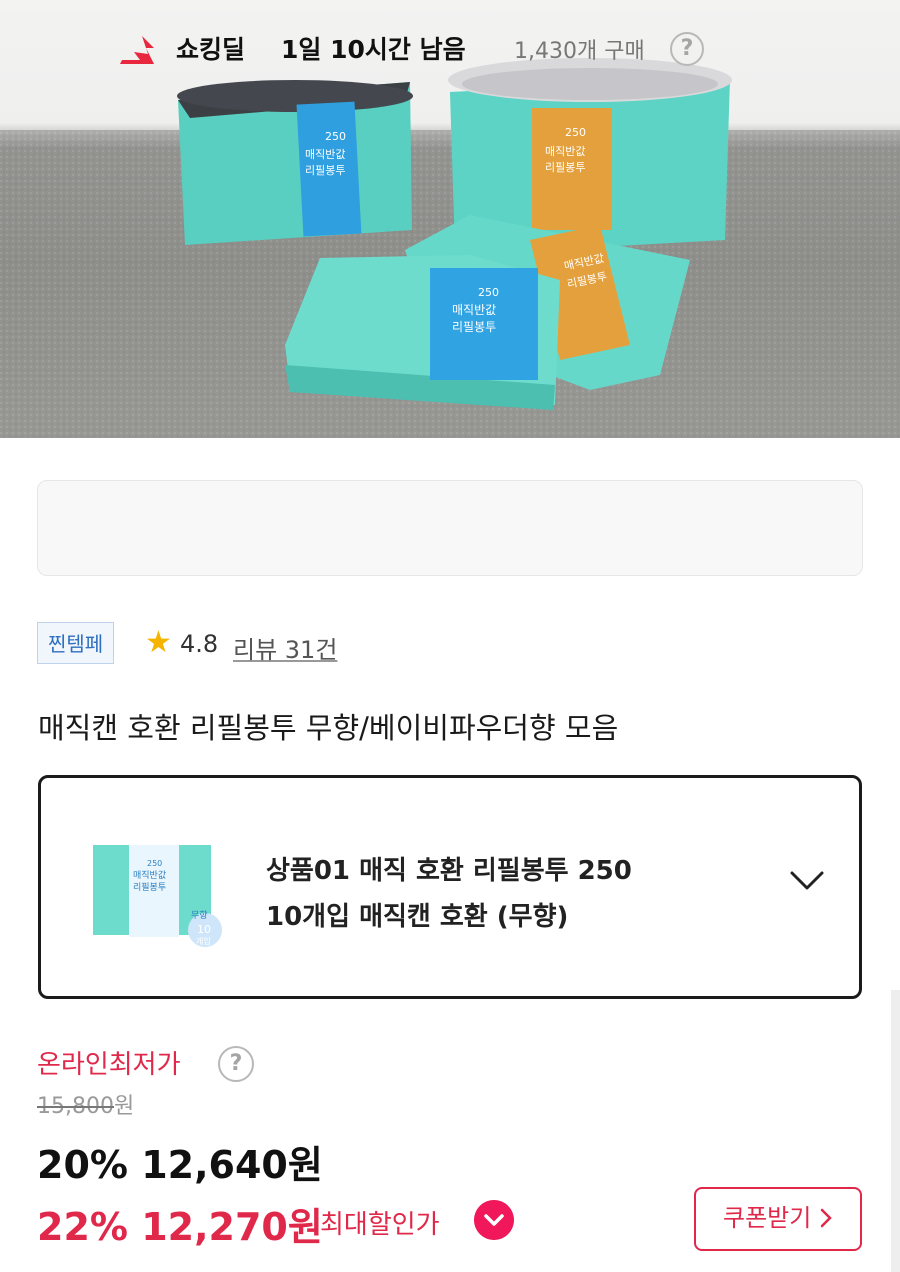 The width and height of the screenshot is (900, 1272). Describe the element at coordinates (82, 1227) in the screenshot. I see `max-percent: 22%` at that location.